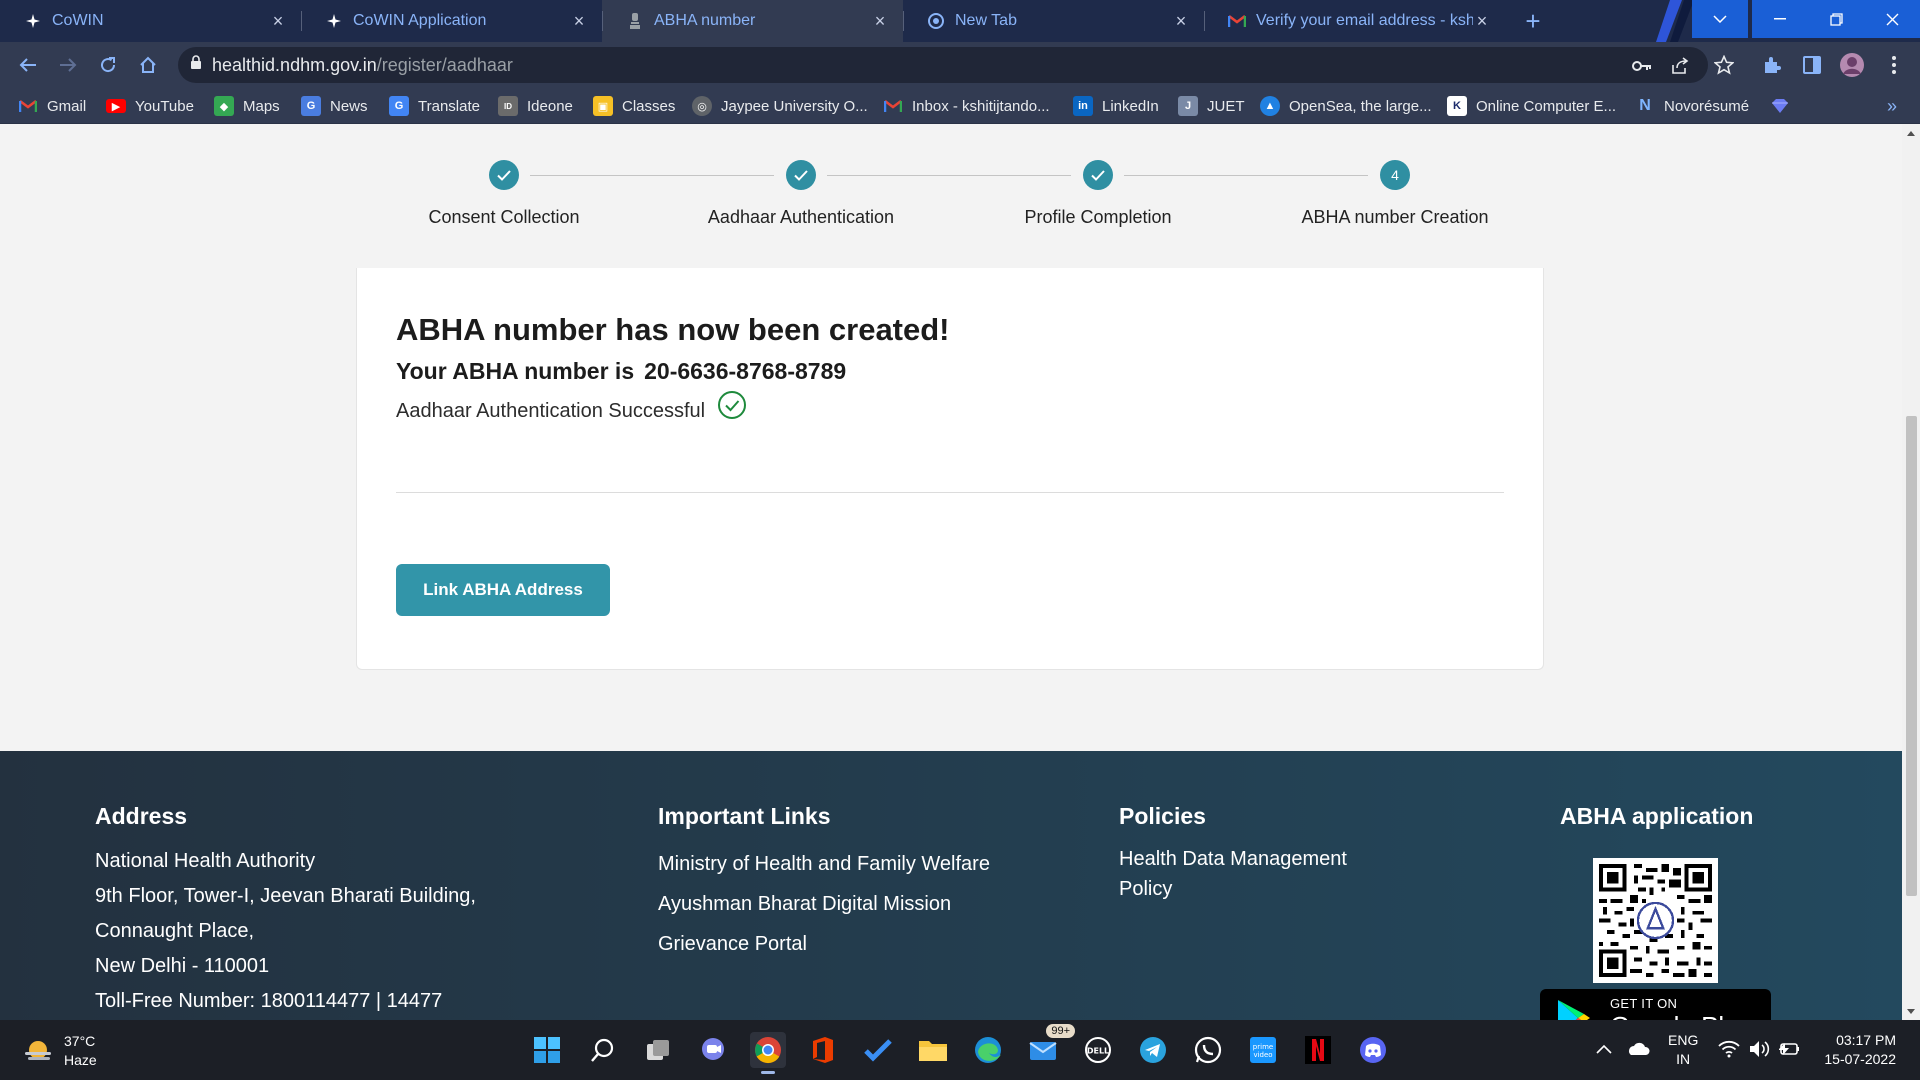  I want to click on weather-widget: 37°C Haze, so click(59, 1051).